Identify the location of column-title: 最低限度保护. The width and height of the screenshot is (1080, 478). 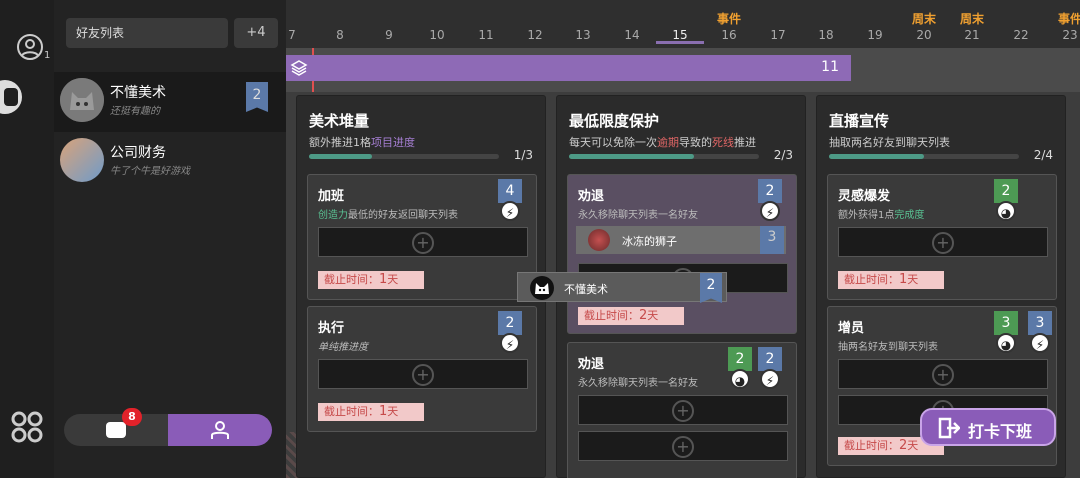
(614, 121).